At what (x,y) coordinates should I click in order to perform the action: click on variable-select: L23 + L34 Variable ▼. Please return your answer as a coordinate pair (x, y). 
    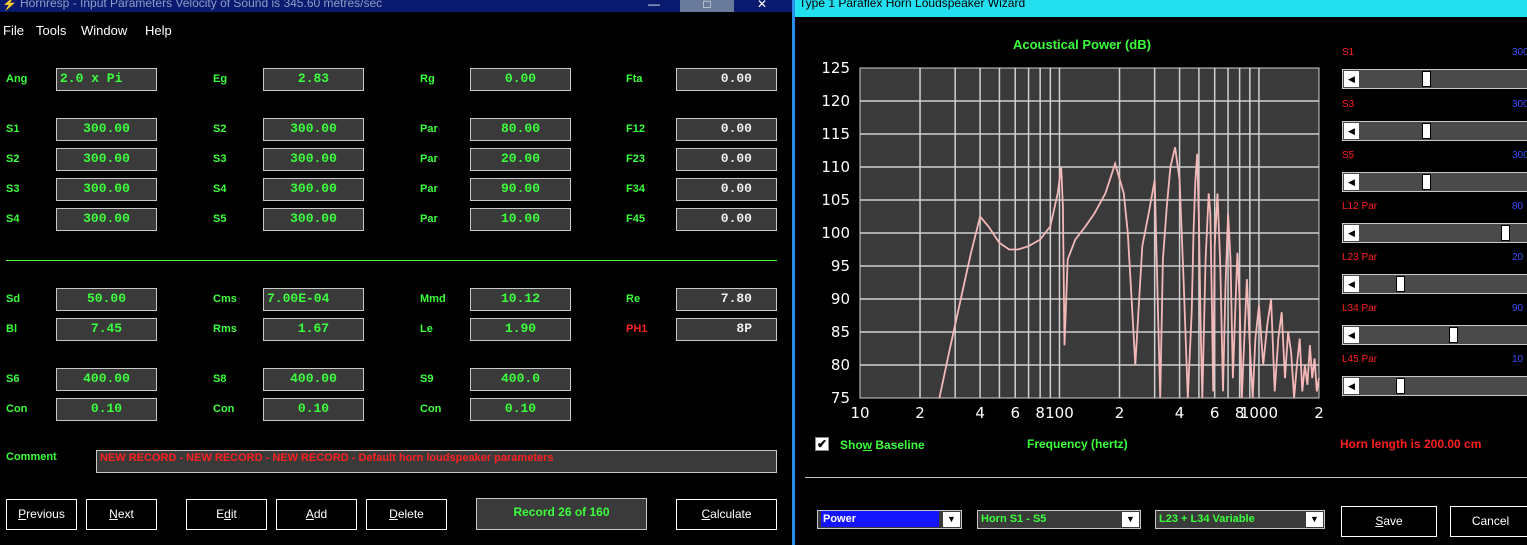
    Looking at the image, I should click on (1240, 519).